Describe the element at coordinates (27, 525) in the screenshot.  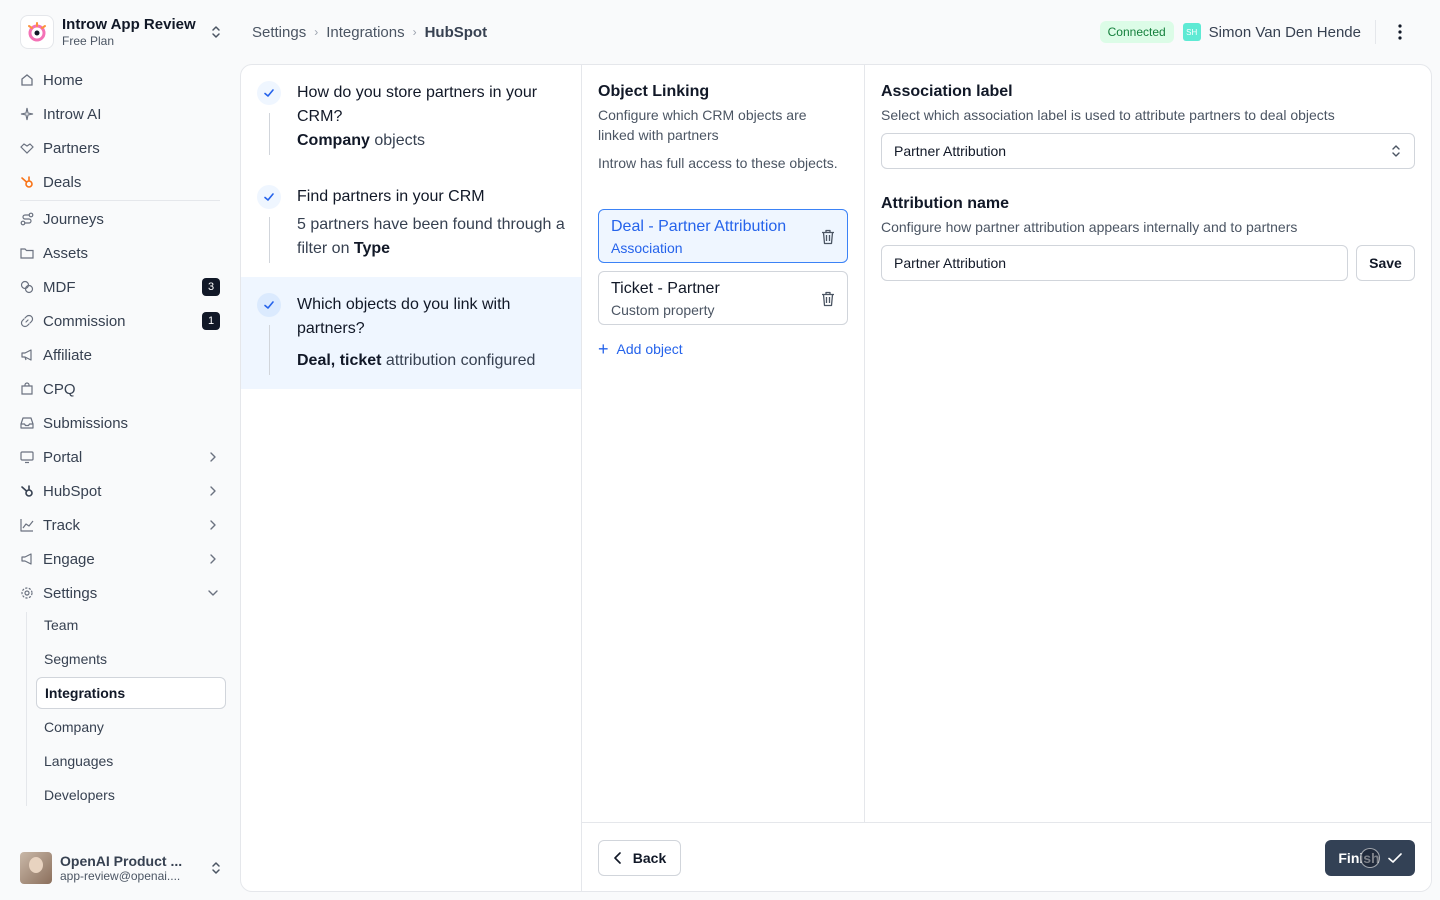
I see `chart-line-icon` at that location.